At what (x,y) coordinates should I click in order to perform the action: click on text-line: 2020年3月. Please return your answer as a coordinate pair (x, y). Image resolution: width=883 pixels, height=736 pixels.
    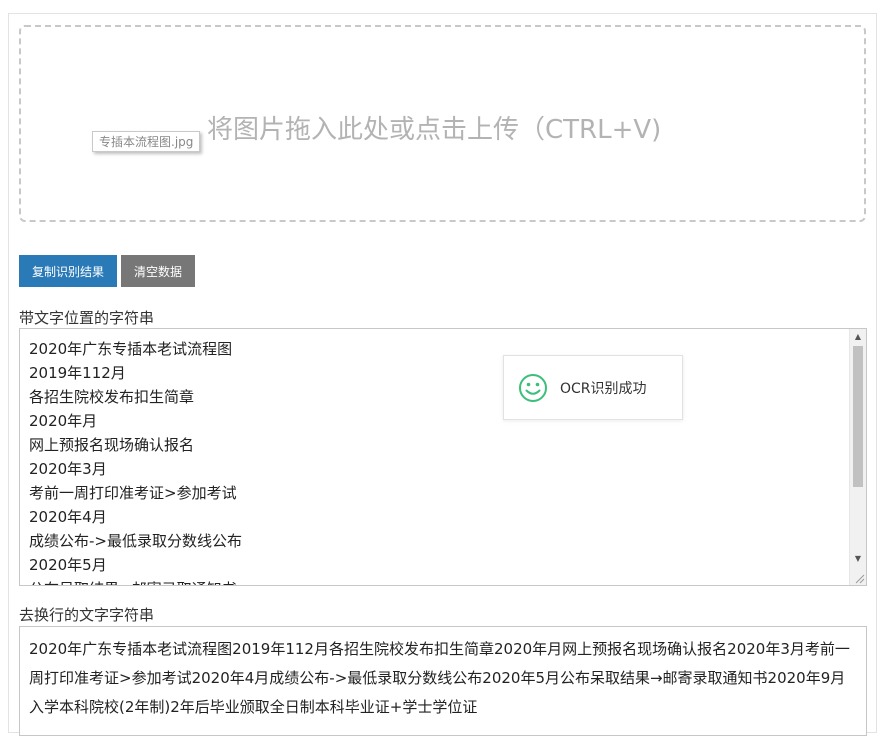
    Looking at the image, I should click on (68, 469).